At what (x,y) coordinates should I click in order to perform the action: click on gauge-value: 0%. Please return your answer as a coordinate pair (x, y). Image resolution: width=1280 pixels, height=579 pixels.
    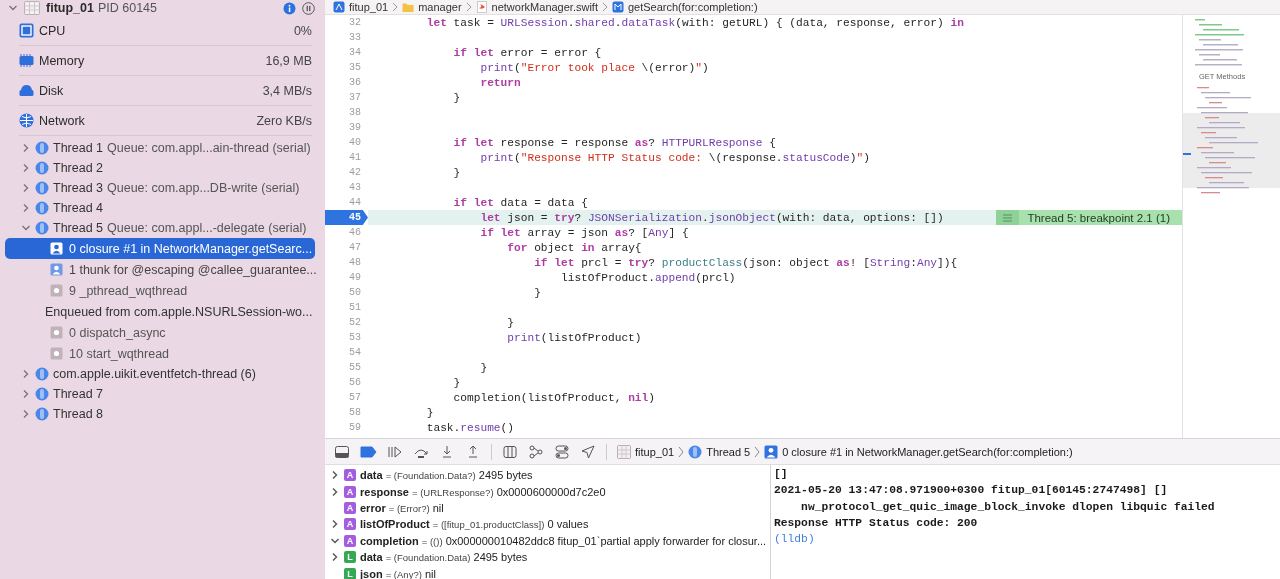
    Looking at the image, I should click on (302, 30).